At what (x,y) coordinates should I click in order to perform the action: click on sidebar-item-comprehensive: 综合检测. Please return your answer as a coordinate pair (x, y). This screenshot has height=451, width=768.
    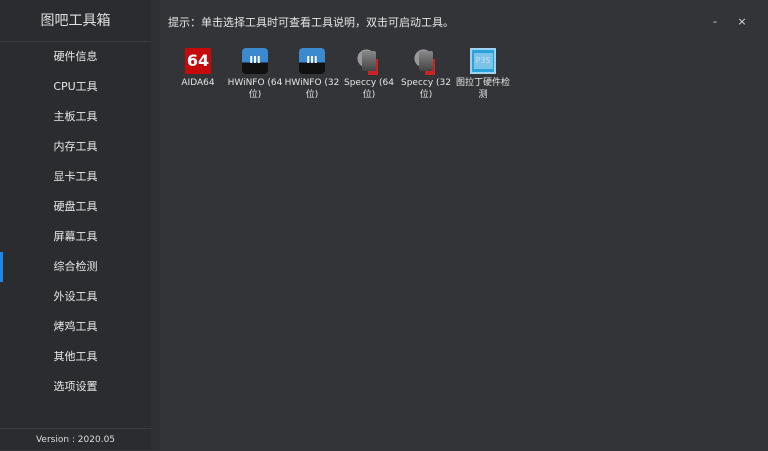
    Looking at the image, I should click on (75, 267).